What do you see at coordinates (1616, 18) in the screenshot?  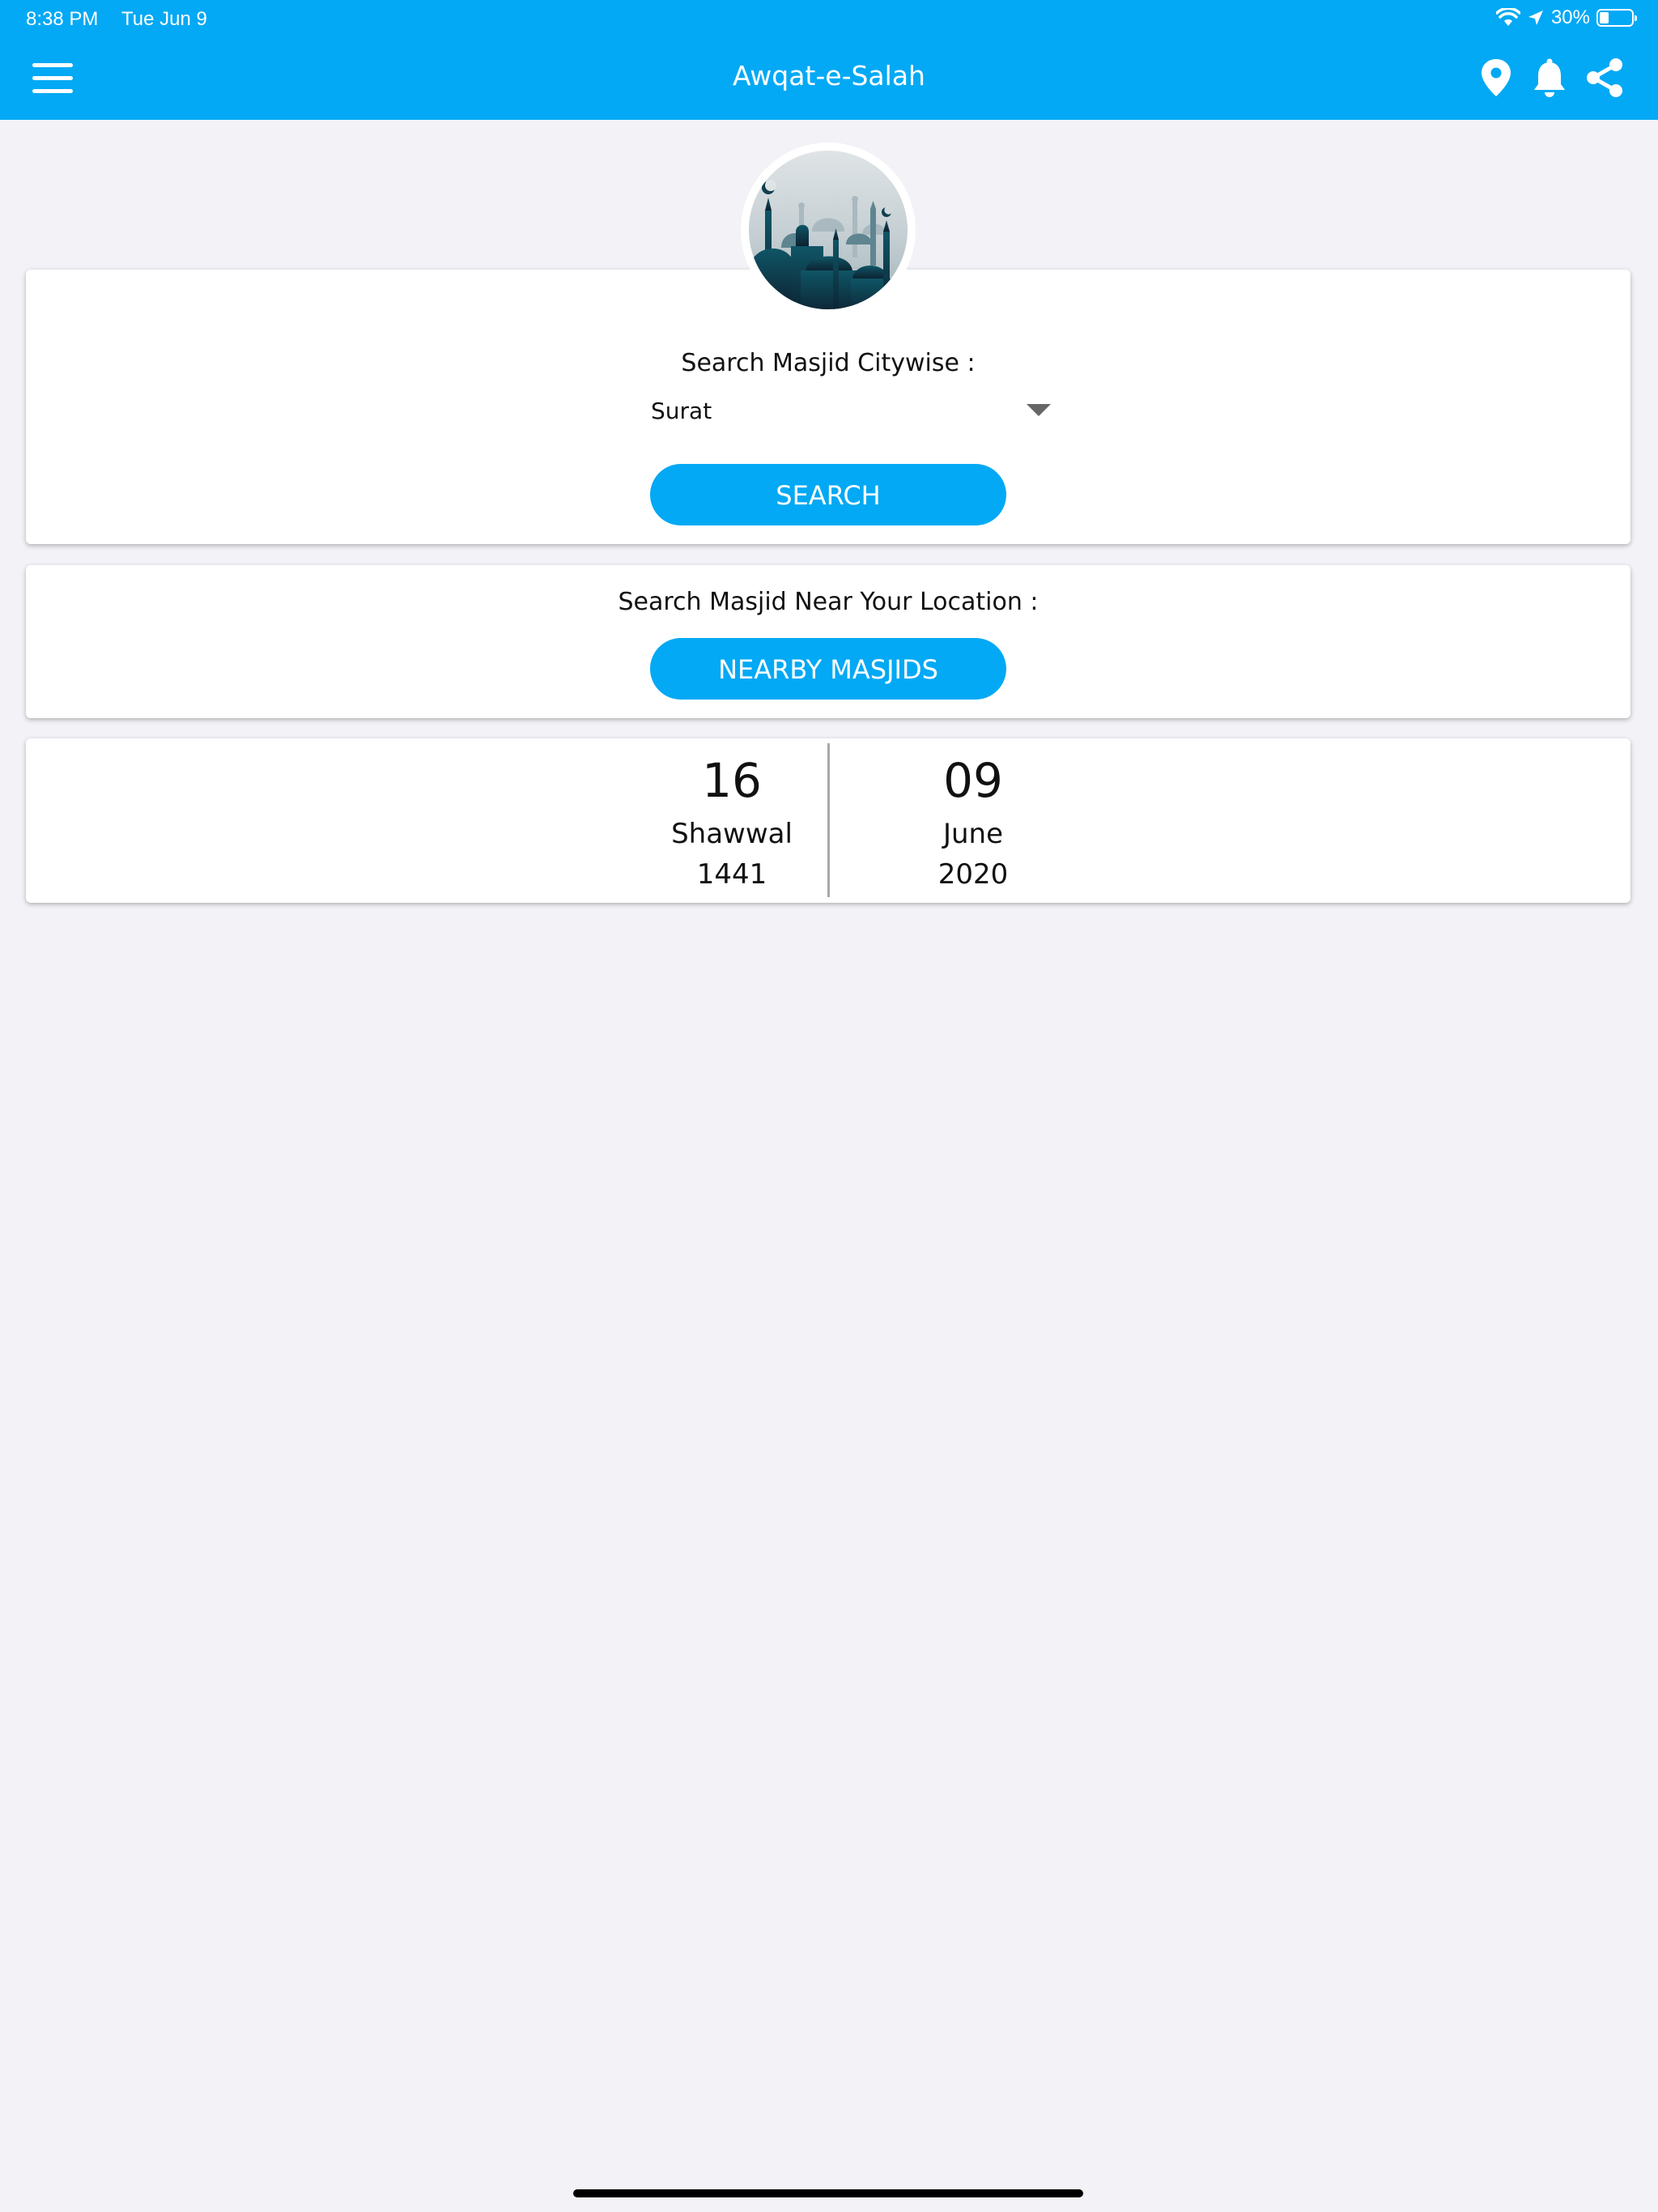 I see `battery-icon` at bounding box center [1616, 18].